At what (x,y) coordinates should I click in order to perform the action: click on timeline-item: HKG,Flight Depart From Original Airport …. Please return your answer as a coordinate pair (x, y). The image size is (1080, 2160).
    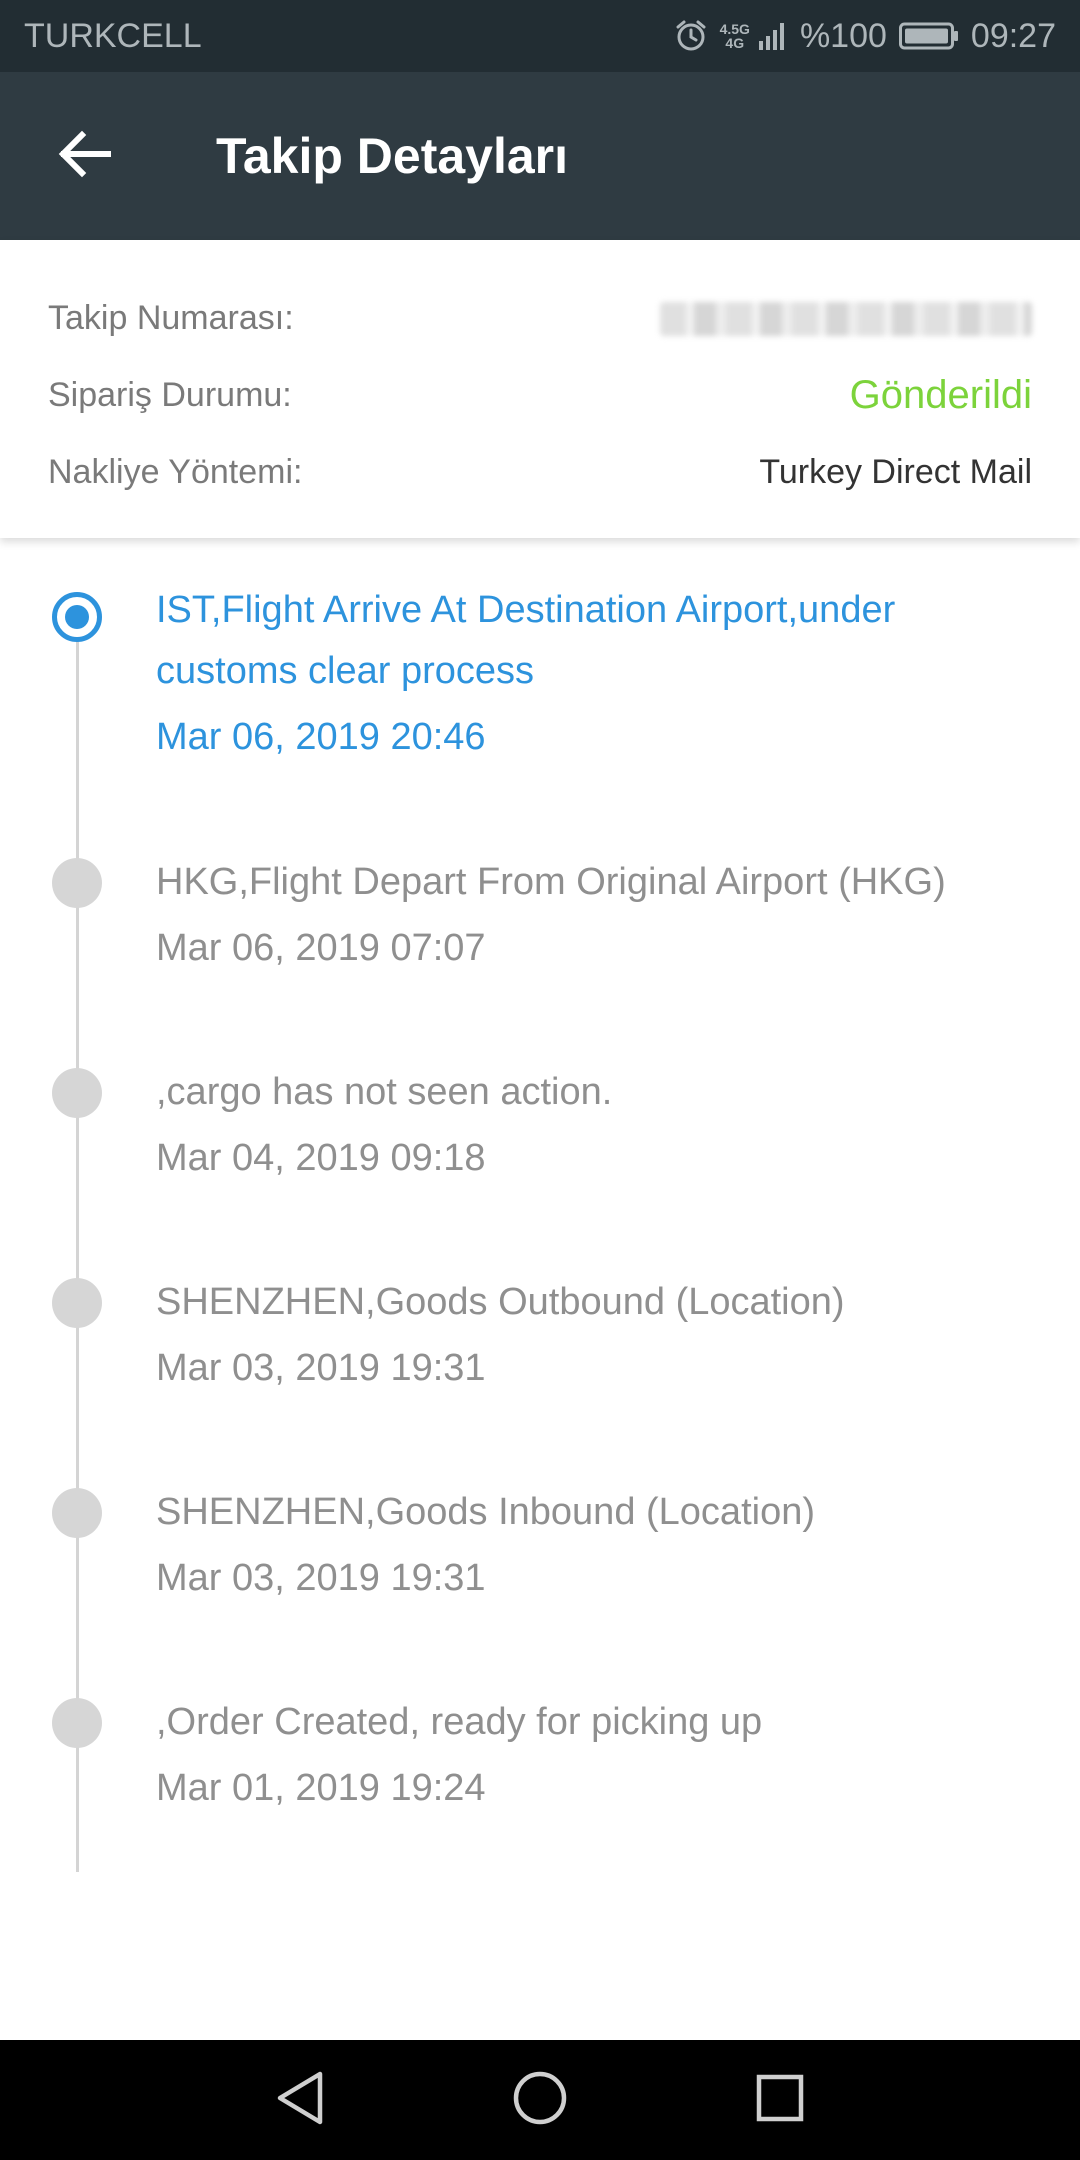
    Looking at the image, I should click on (540, 957).